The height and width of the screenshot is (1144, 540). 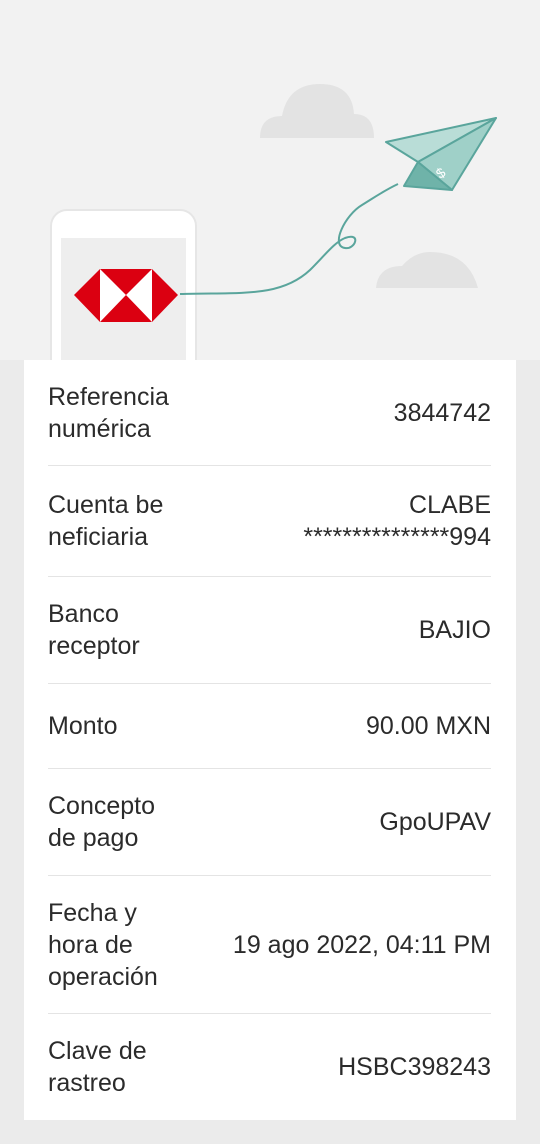 I want to click on tracking-key-label: Clave de rastreo, so click(x=97, y=1067).